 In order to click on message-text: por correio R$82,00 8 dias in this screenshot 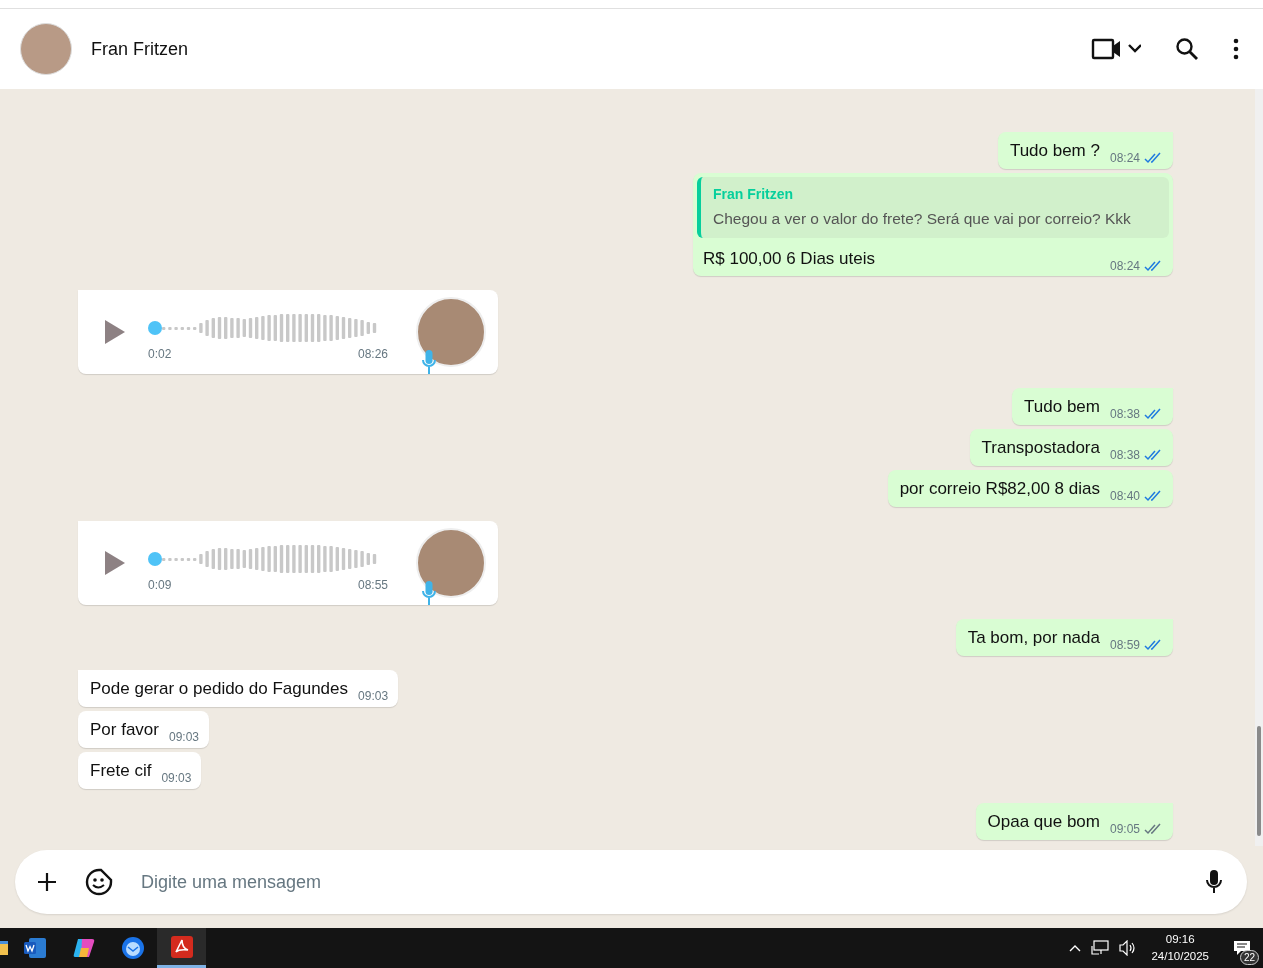, I will do `click(999, 489)`.